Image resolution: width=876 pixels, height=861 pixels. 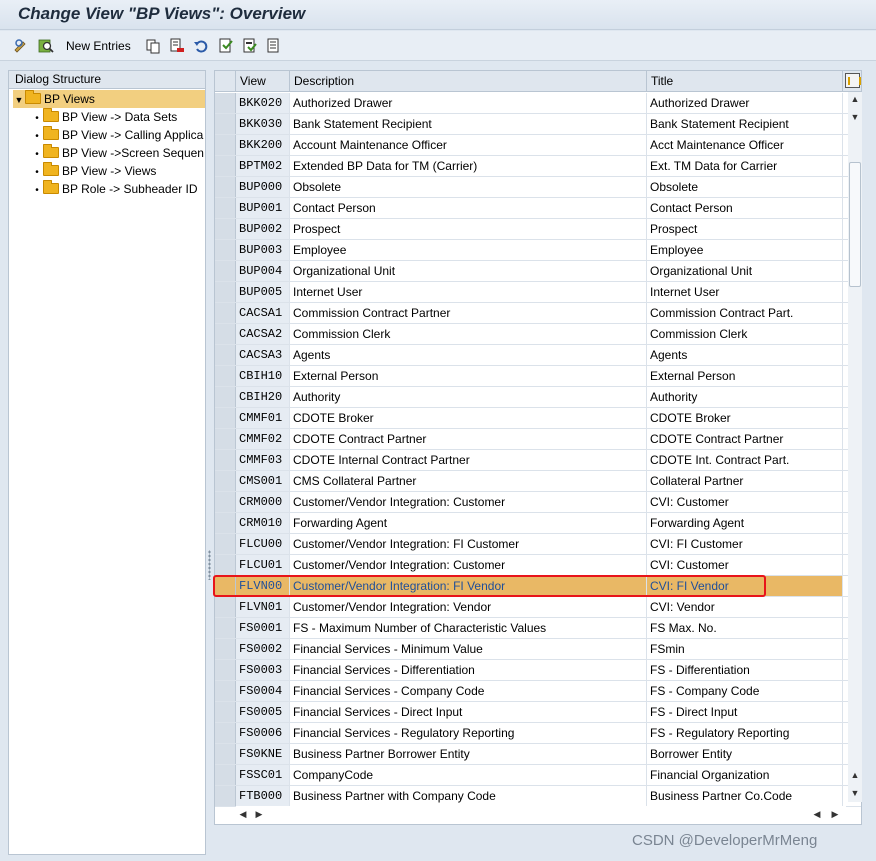 What do you see at coordinates (468, 586) in the screenshot?
I see `cell-description: Customer/Vendor Integration: FI Vendor` at bounding box center [468, 586].